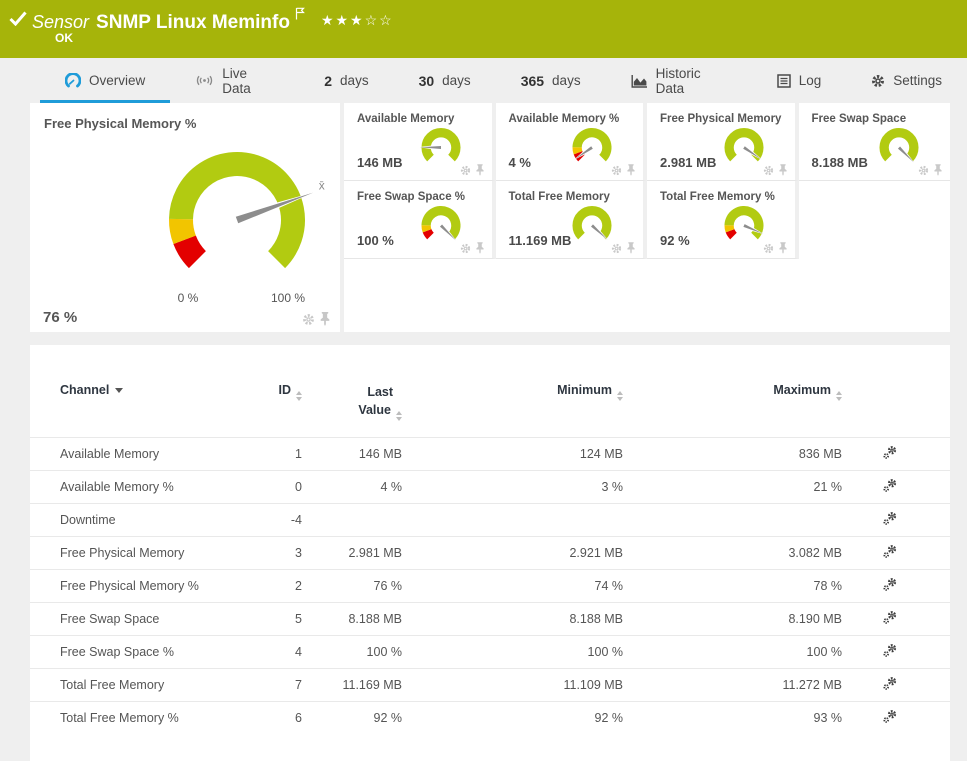  Describe the element at coordinates (799, 80) in the screenshot. I see `tab-log: Log` at that location.